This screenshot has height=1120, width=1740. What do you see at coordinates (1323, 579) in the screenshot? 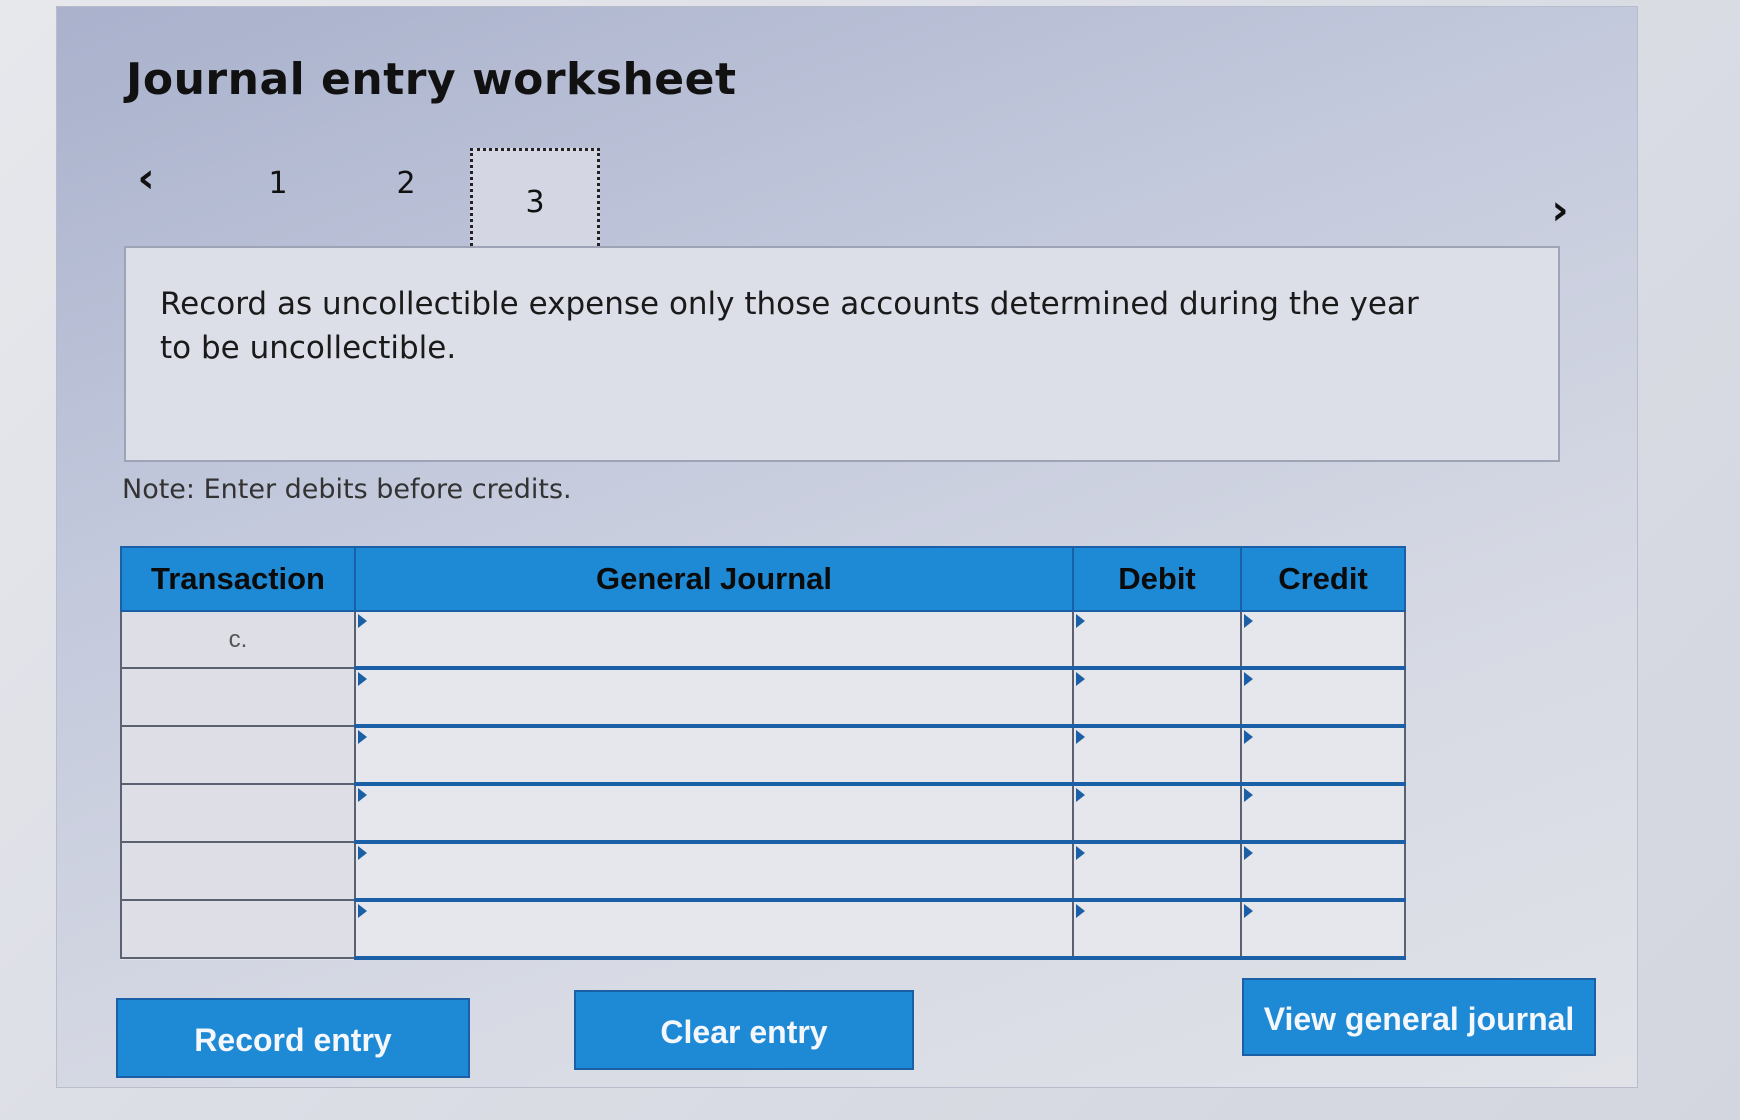
I see `header-credit: Credit` at bounding box center [1323, 579].